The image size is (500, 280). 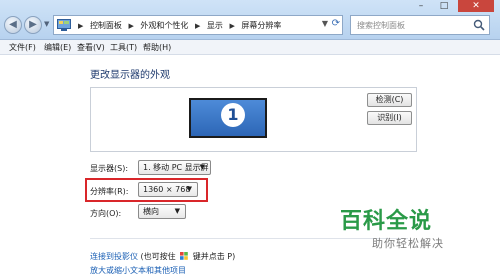 I want to click on watermark-subtitle: 助你轻松解决, so click(x=408, y=243).